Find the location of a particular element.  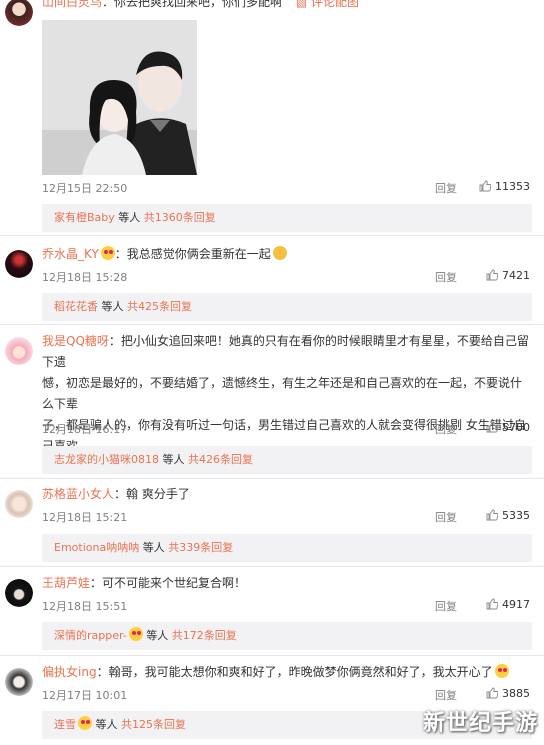

couple-photo is located at coordinates (119, 97).